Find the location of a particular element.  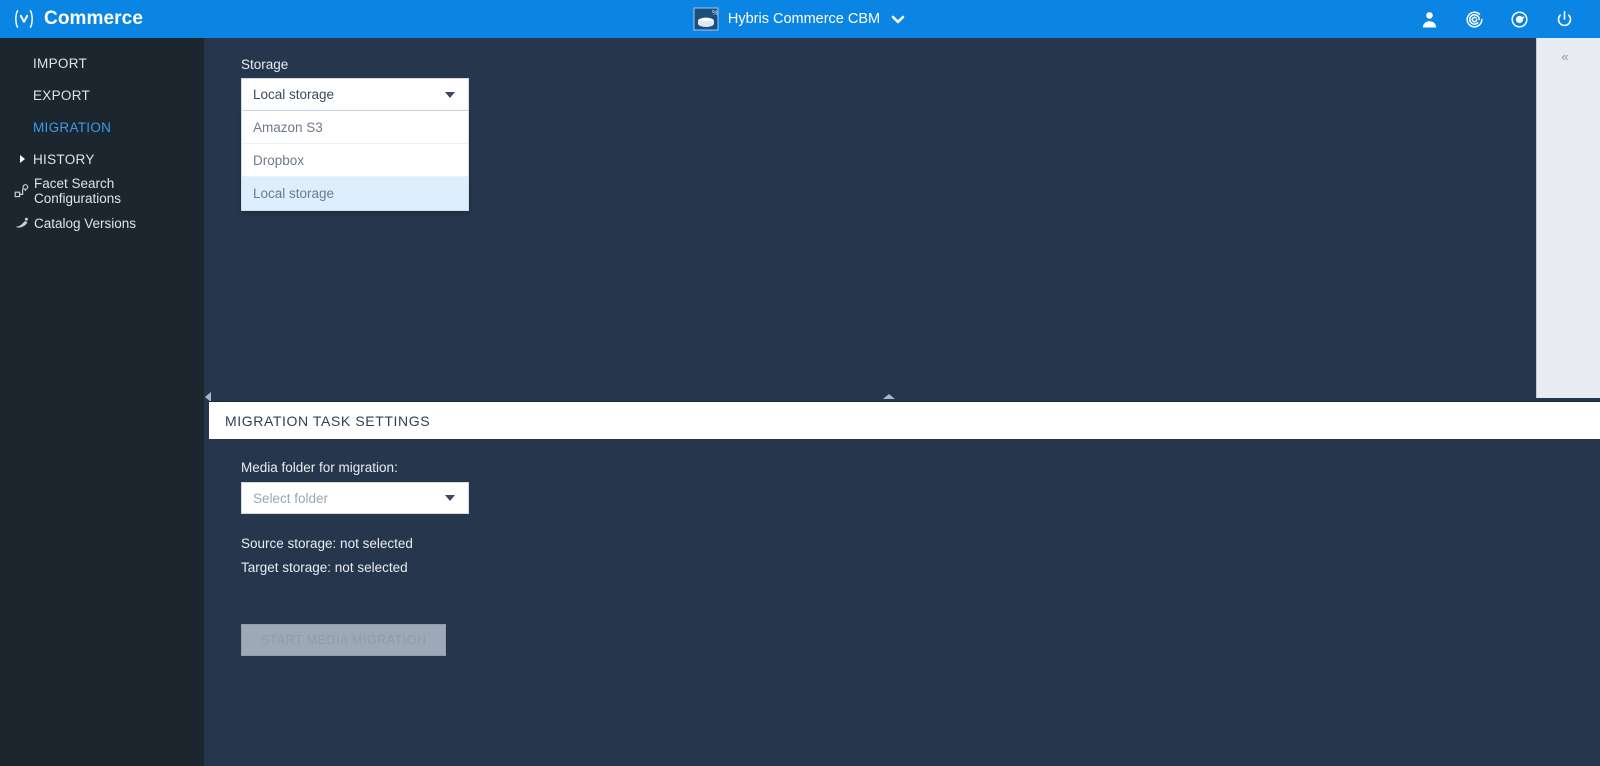

sidebar-item-label: EXPORT is located at coordinates (62, 95).